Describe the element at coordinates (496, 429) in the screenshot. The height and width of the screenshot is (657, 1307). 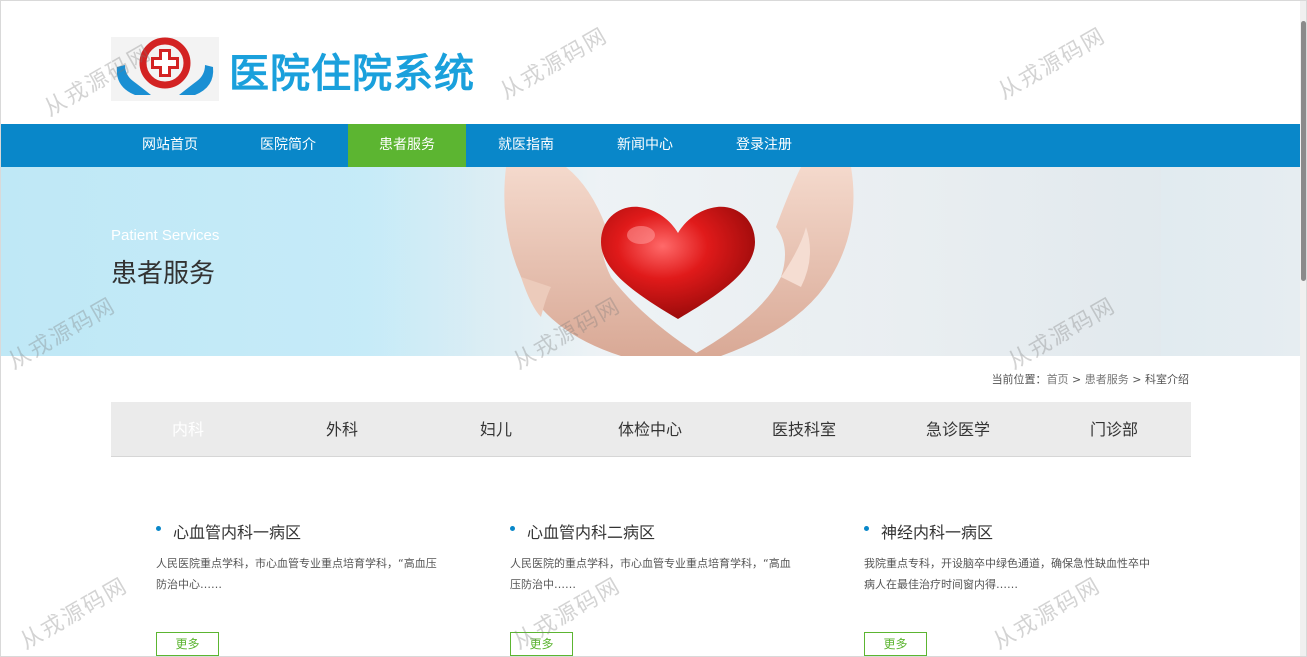
I see `tab-women-children: 妇儿` at that location.